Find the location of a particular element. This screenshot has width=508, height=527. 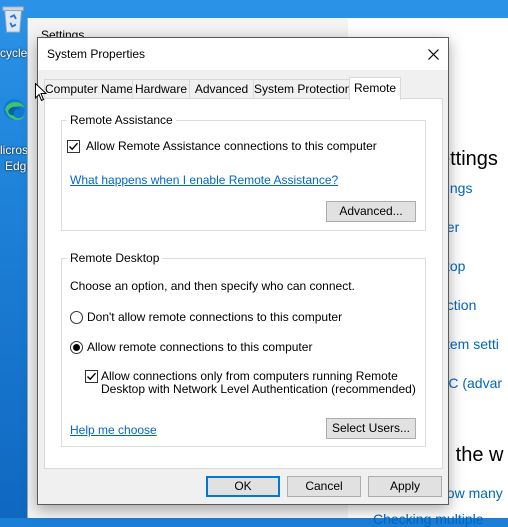

recycle-bin-icon is located at coordinates (13, 19).